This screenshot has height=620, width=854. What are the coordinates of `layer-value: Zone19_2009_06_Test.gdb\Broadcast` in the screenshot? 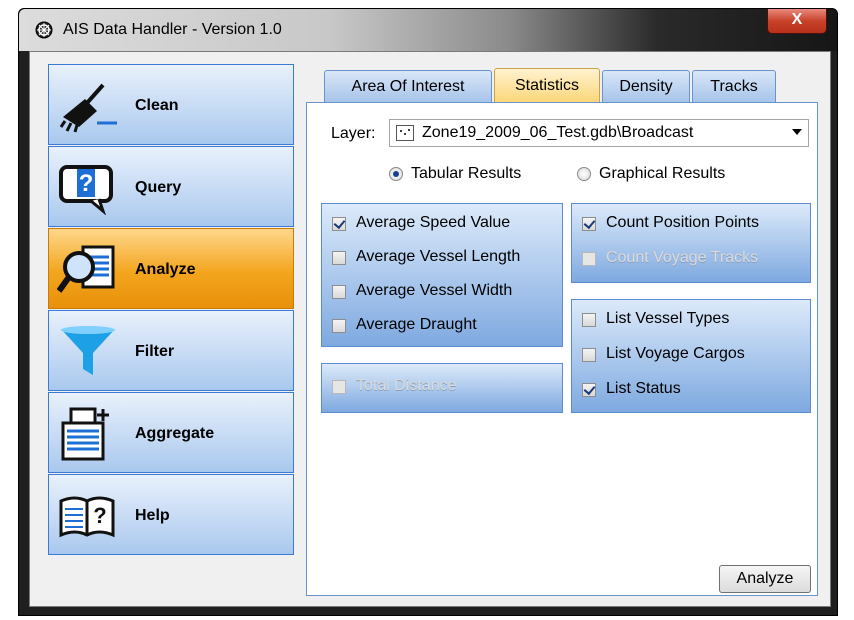 It's located at (558, 132).